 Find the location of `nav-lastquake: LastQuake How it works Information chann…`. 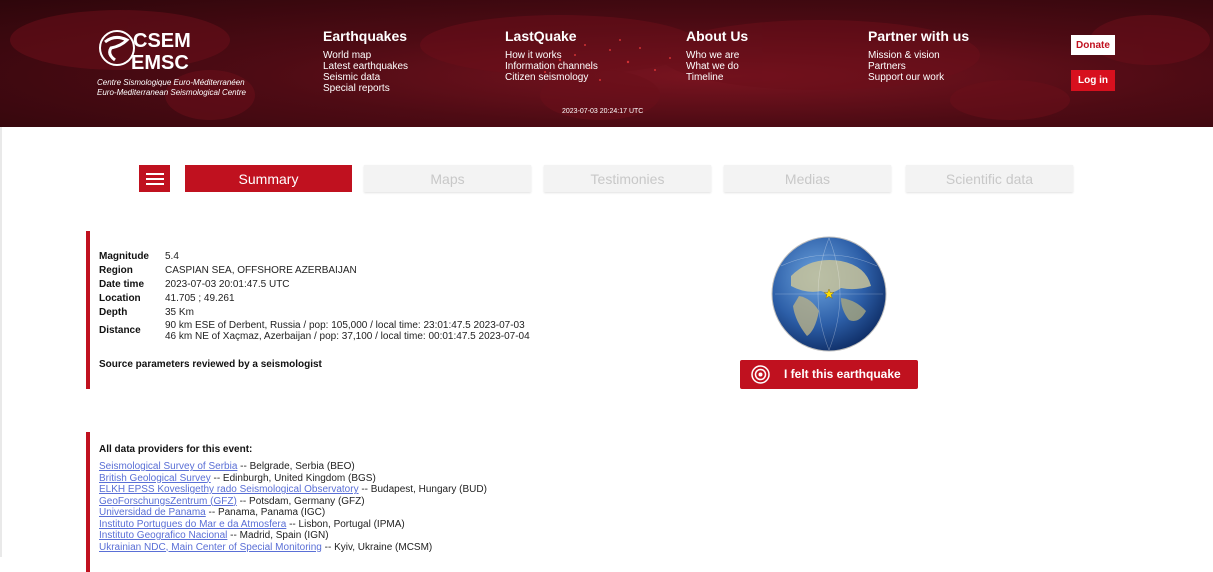

nav-lastquake: LastQuake How it works Information chann… is located at coordinates (551, 55).